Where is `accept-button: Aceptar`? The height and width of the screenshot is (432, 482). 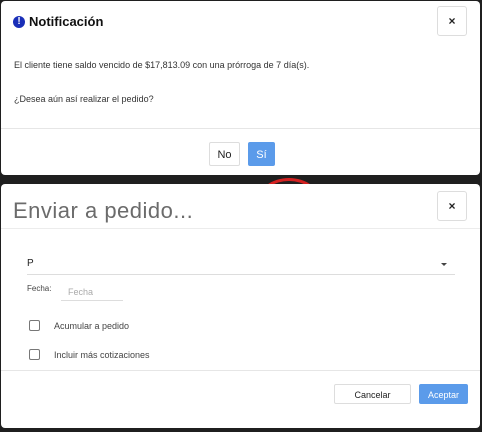
accept-button: Aceptar is located at coordinates (443, 394).